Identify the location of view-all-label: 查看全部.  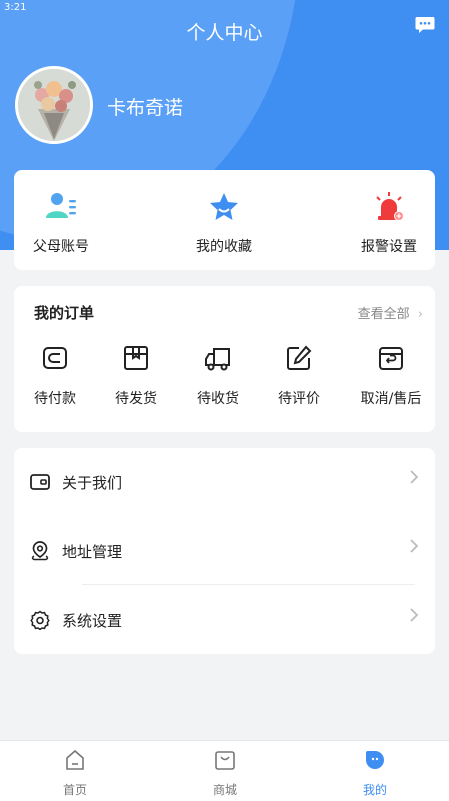
(383, 314).